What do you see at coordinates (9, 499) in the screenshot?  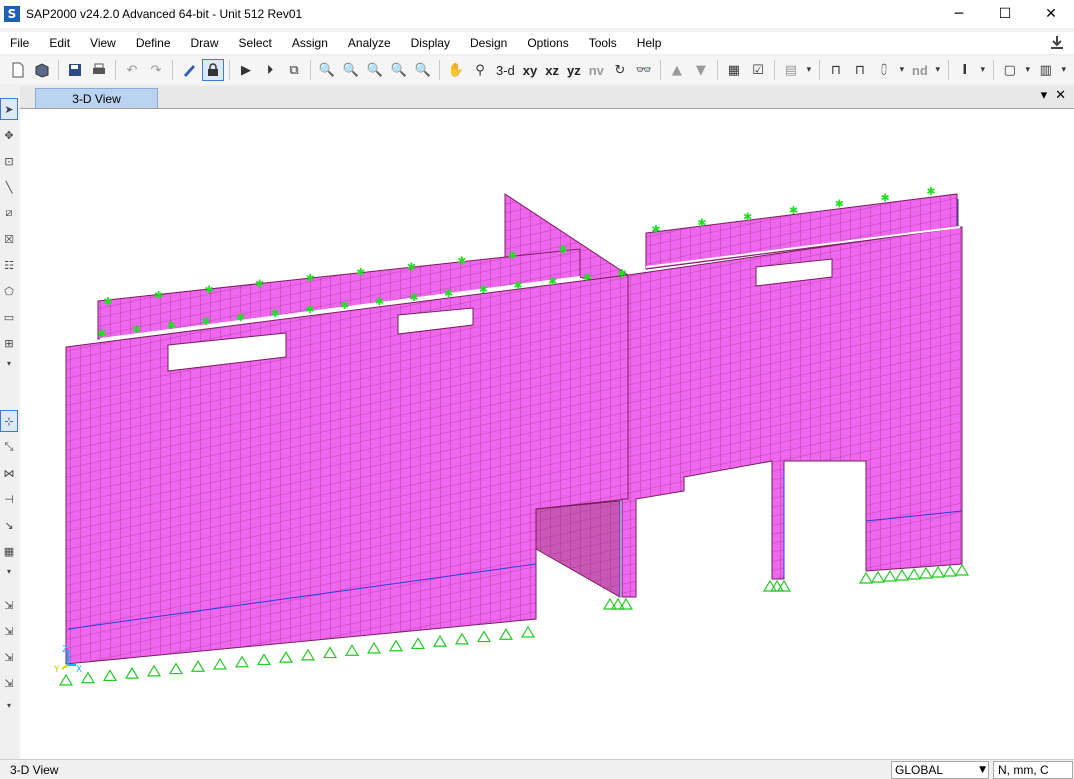 I see `select-line-icon: ⊣` at bounding box center [9, 499].